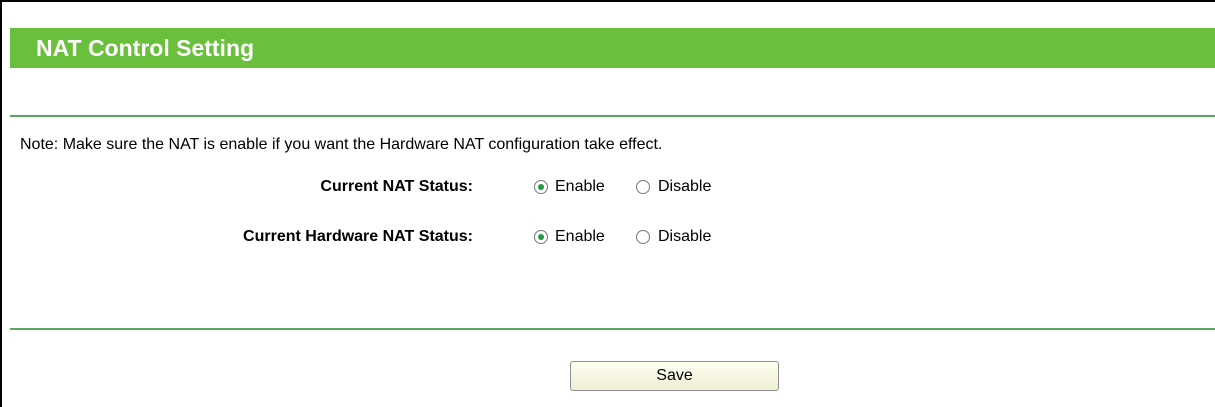  Describe the element at coordinates (674, 376) in the screenshot. I see `save-button: Save` at that location.